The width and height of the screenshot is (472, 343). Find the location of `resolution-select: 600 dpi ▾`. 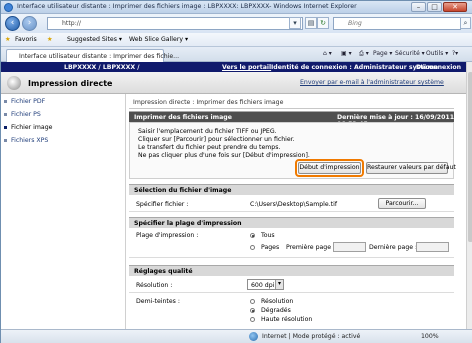

resolution-select: 600 dpi ▾ is located at coordinates (265, 284).